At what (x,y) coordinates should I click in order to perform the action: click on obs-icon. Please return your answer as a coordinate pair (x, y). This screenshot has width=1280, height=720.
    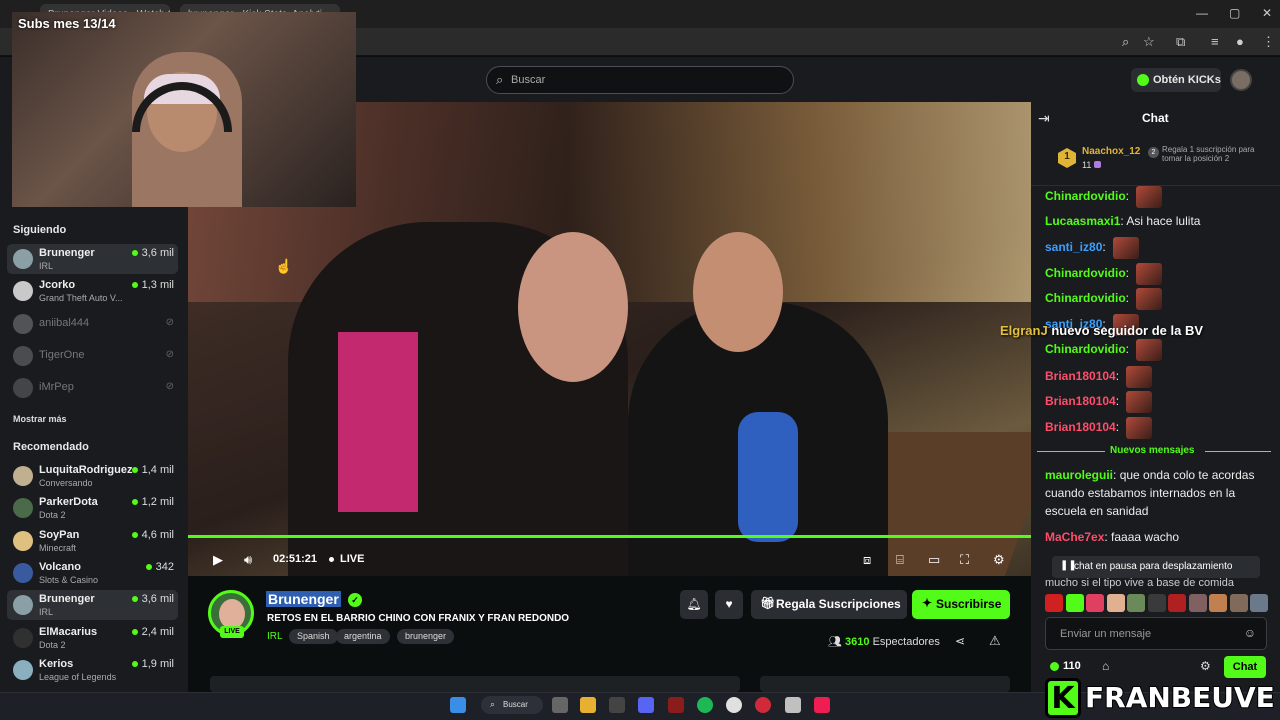
    Looking at the image, I should click on (617, 705).